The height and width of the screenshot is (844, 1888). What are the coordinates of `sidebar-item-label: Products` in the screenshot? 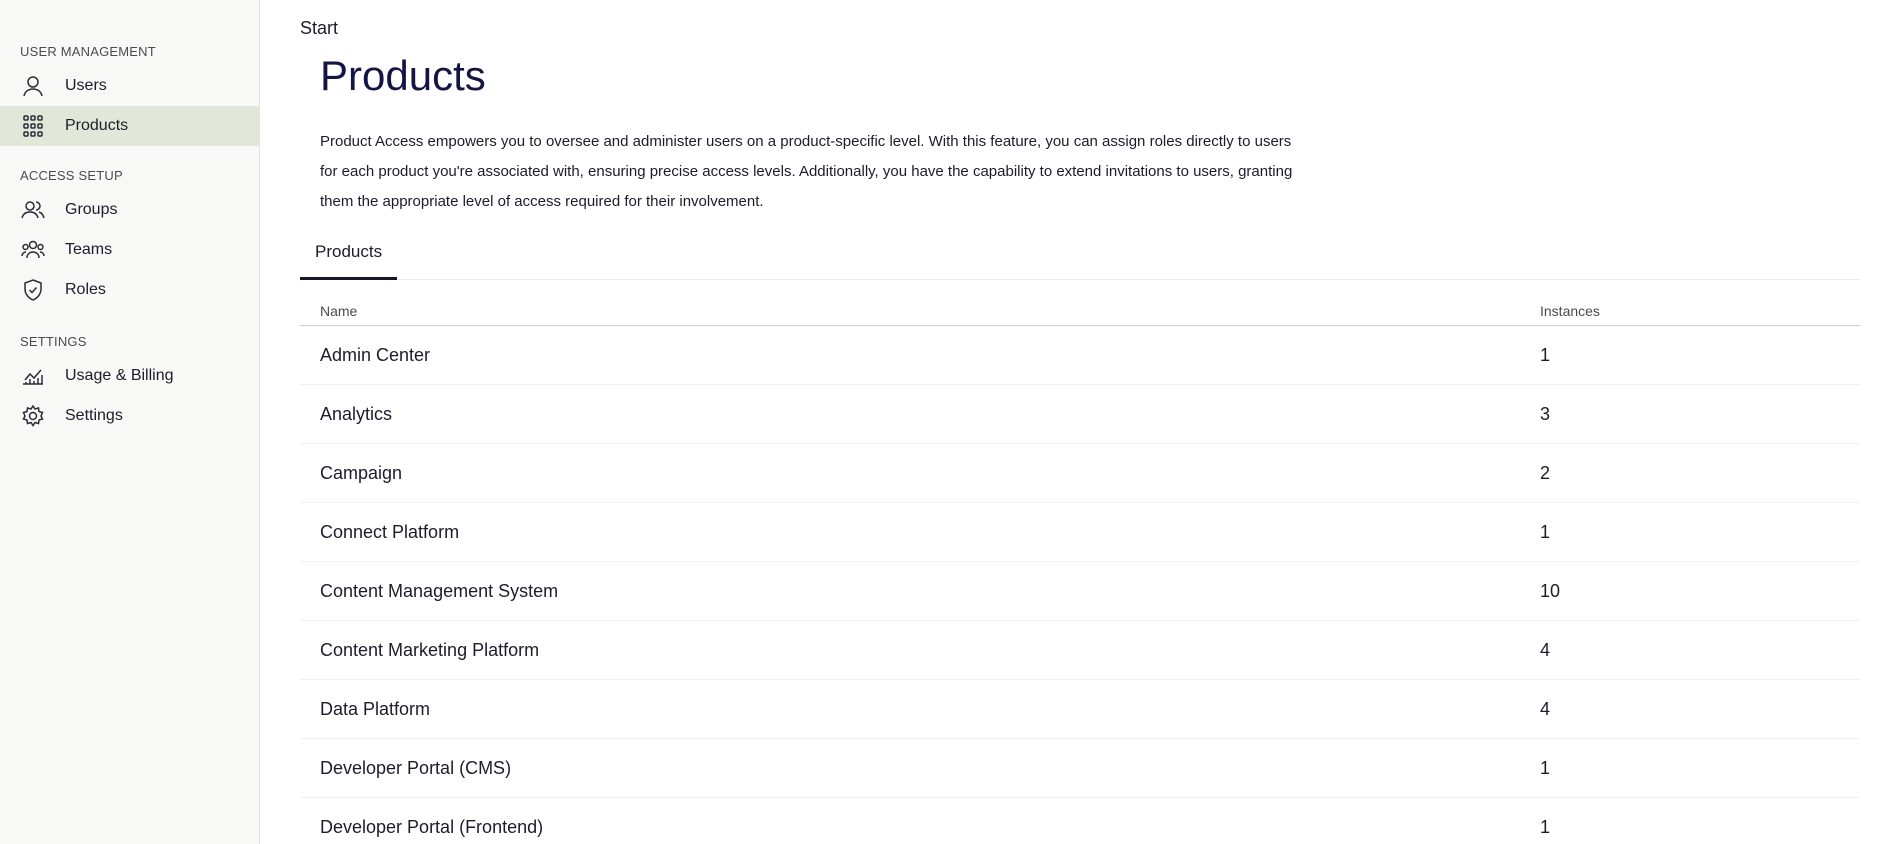 It's located at (97, 125).